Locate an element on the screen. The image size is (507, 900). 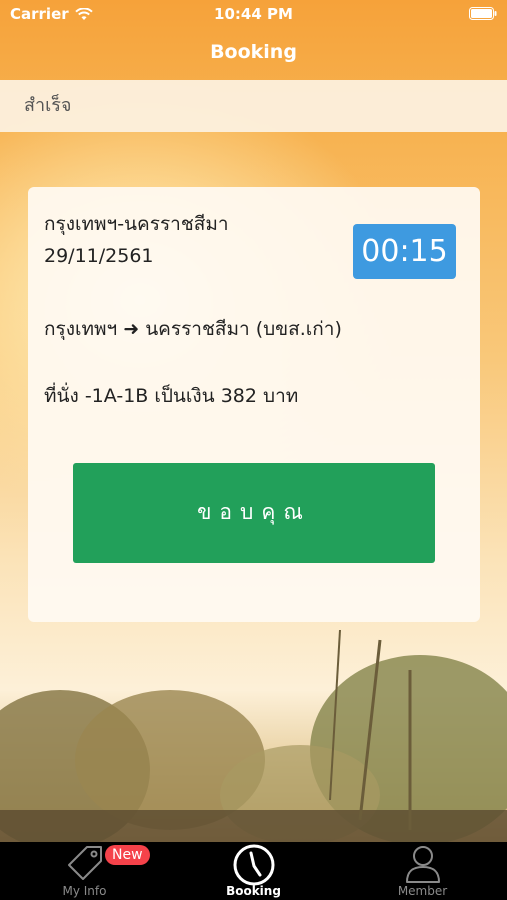
person-icon is located at coordinates (422, 864).